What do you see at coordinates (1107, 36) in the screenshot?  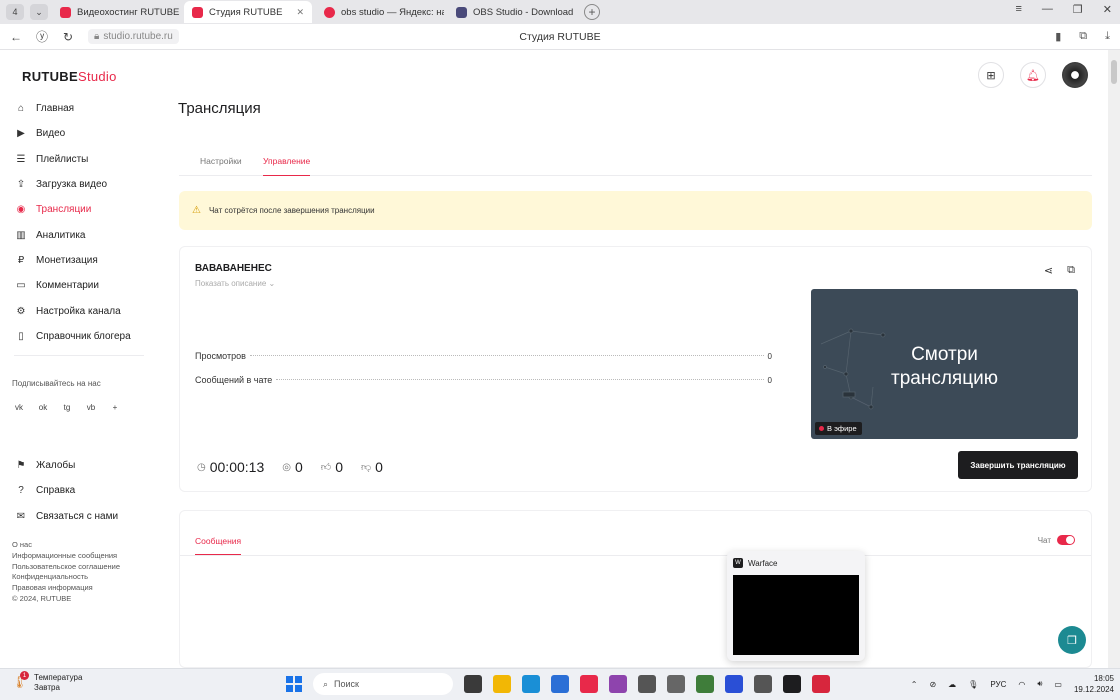 I see `download-icon: ⤓` at bounding box center [1107, 36].